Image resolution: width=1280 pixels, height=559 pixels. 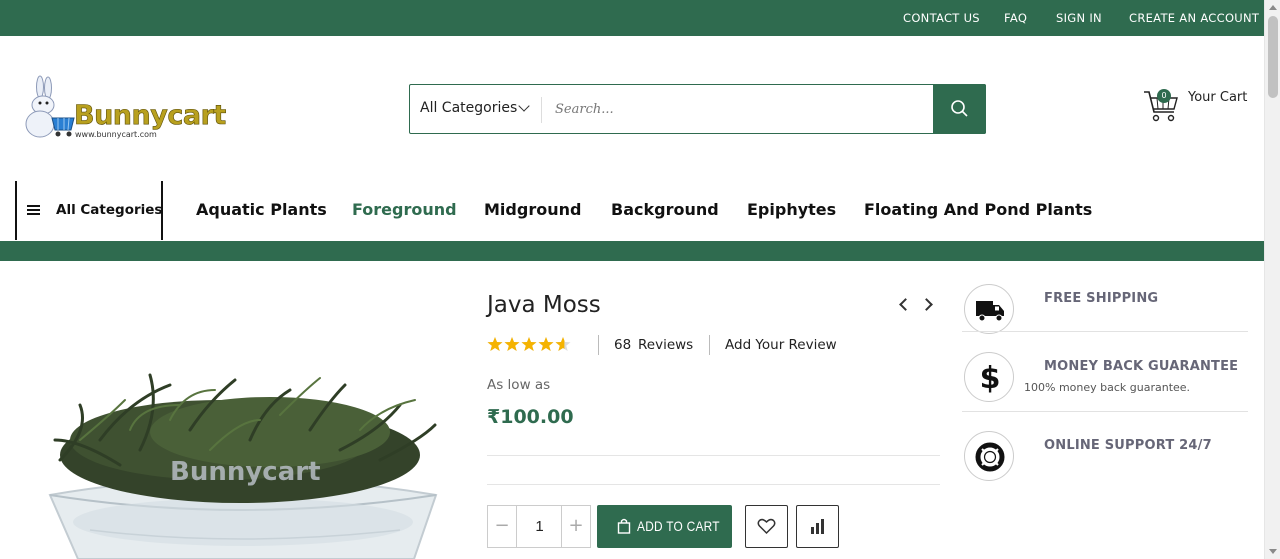 I want to click on feature-description: 100% money back guarantee., so click(x=1107, y=387).